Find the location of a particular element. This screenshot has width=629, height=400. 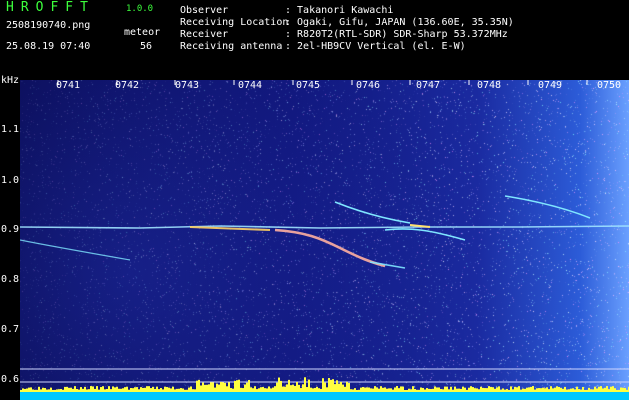

observer-value: : Takanori Kawachi is located at coordinates (339, 10).